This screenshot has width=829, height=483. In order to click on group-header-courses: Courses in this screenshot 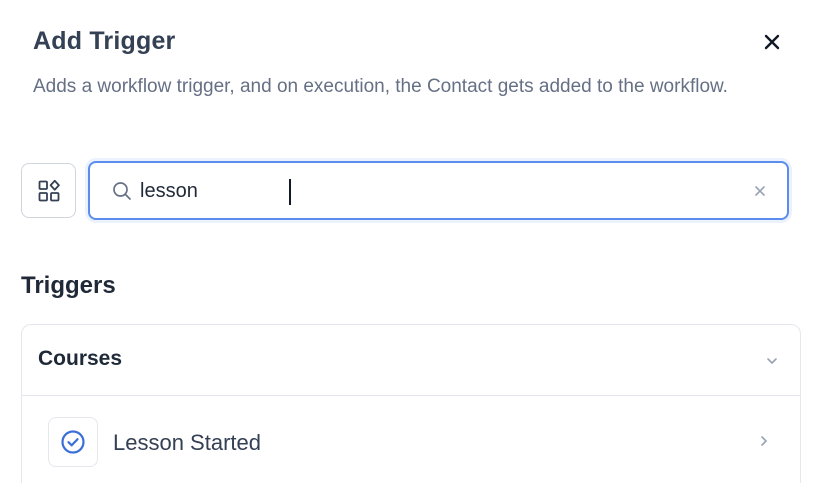, I will do `click(411, 360)`.